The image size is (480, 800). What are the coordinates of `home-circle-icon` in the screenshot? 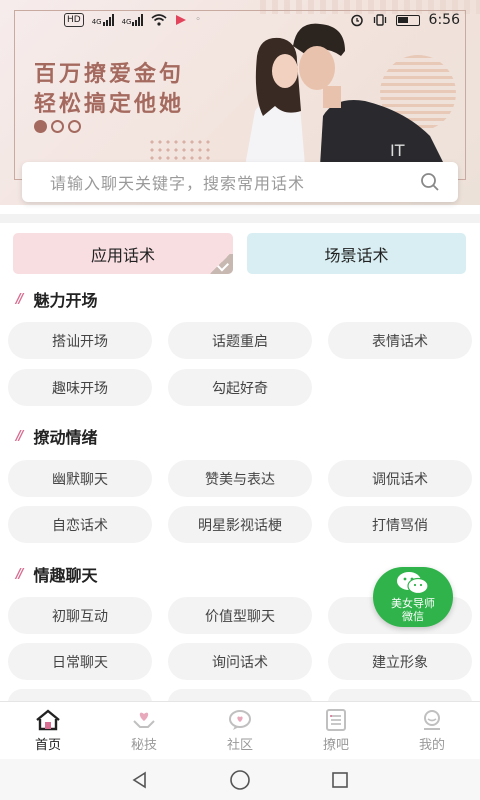 It's located at (240, 780).